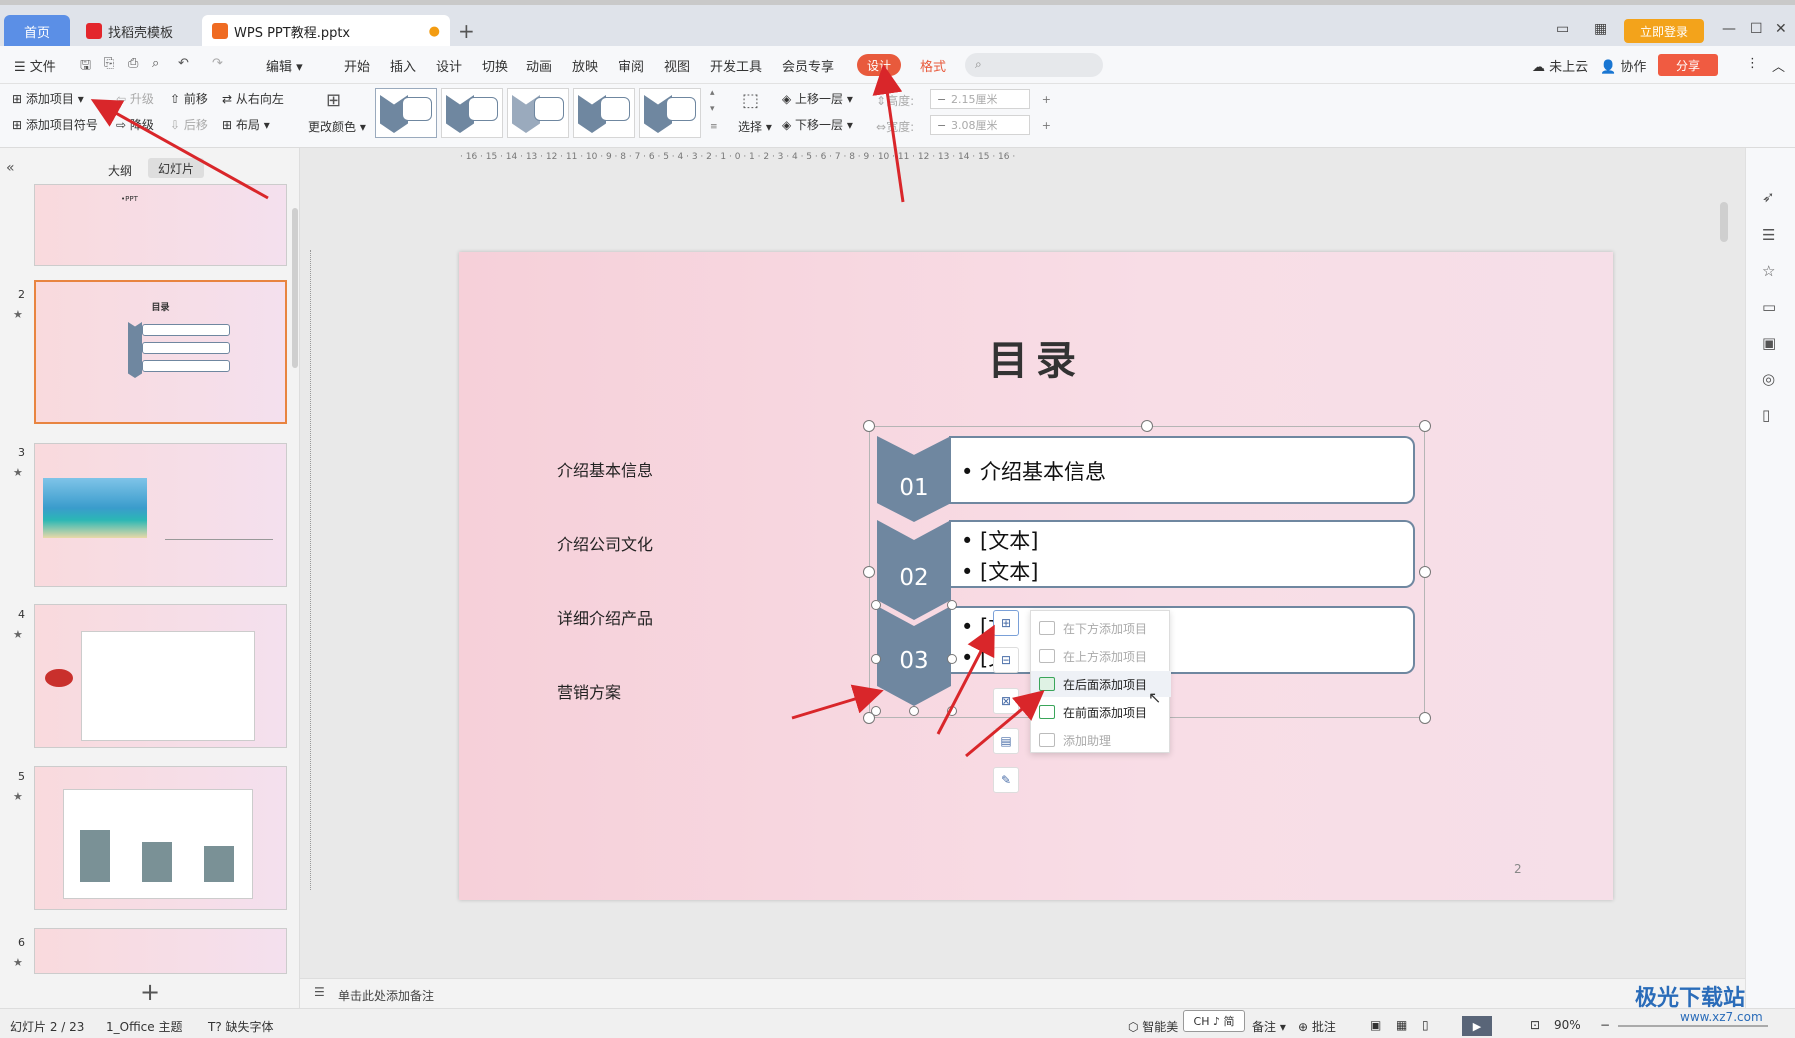  I want to click on height-plus-icon: +, so click(1046, 99).